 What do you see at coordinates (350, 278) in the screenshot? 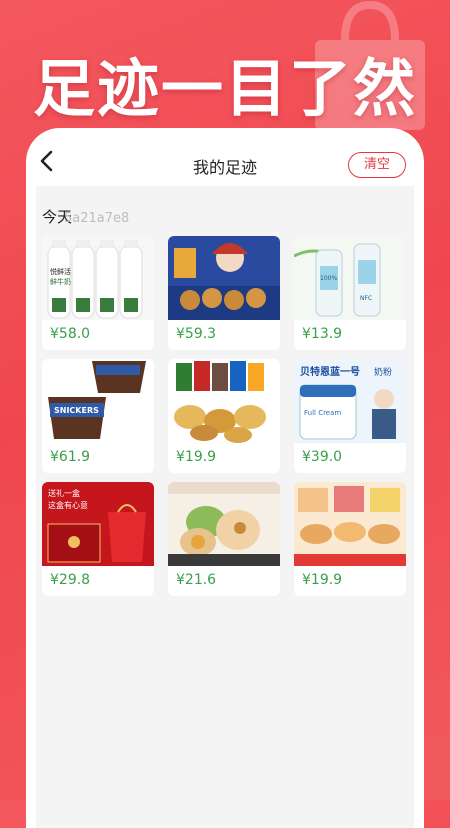
I see `product-image-coconut-water: 100% NFC` at bounding box center [350, 278].